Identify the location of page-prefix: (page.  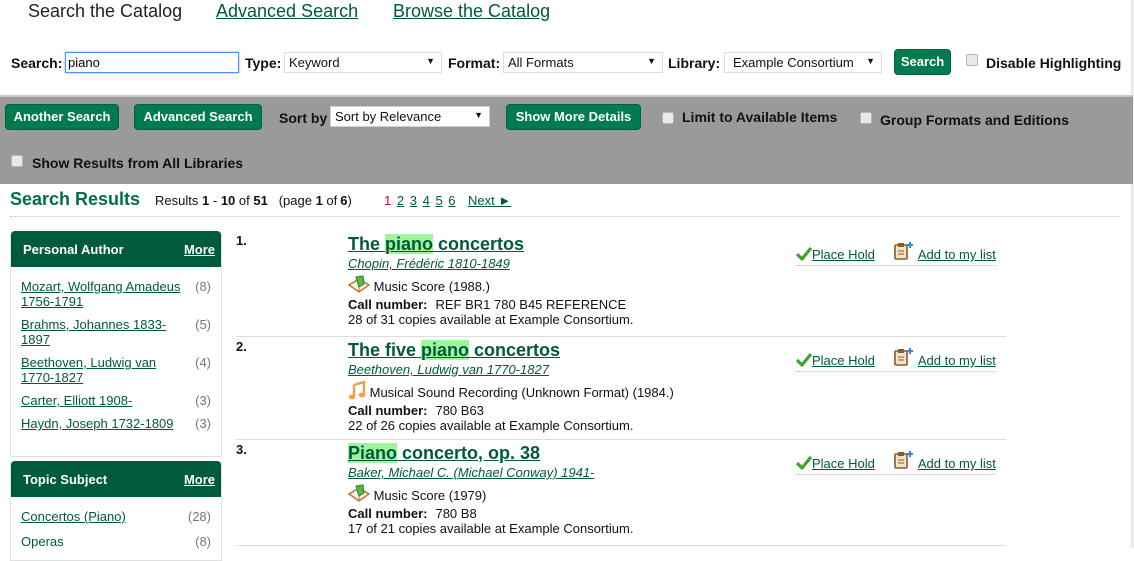
(295, 200).